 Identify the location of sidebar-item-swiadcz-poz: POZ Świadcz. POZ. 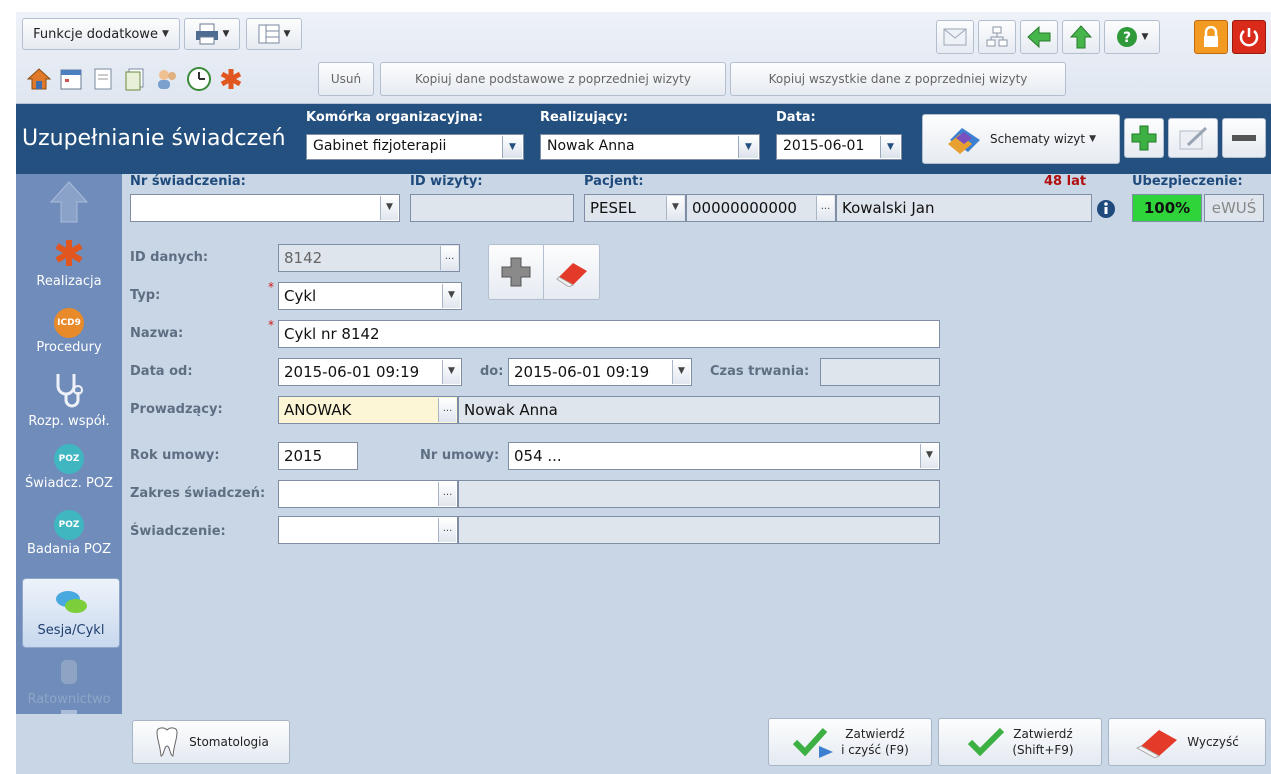
(69, 467).